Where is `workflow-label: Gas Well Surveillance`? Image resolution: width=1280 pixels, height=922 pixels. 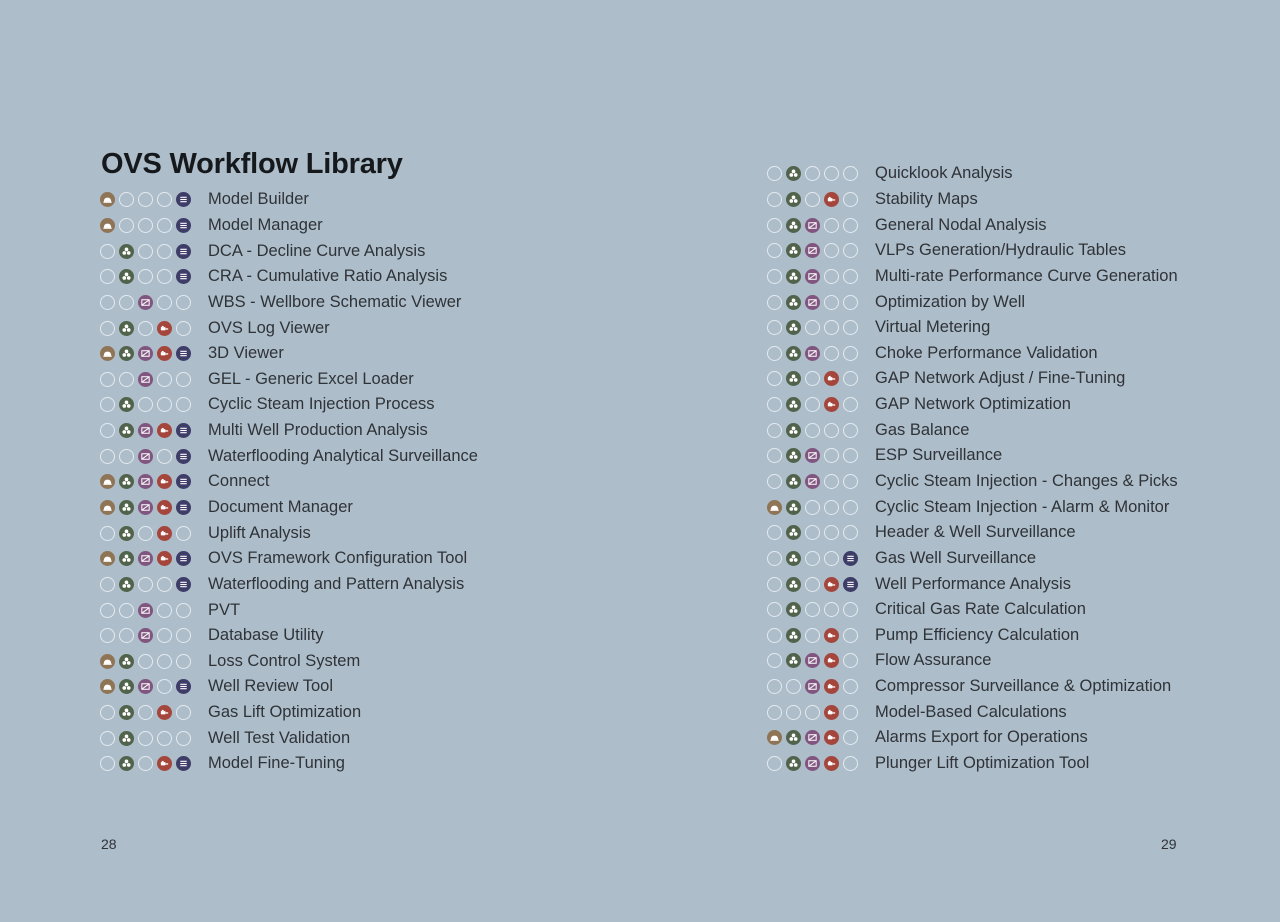 workflow-label: Gas Well Surveillance is located at coordinates (956, 557).